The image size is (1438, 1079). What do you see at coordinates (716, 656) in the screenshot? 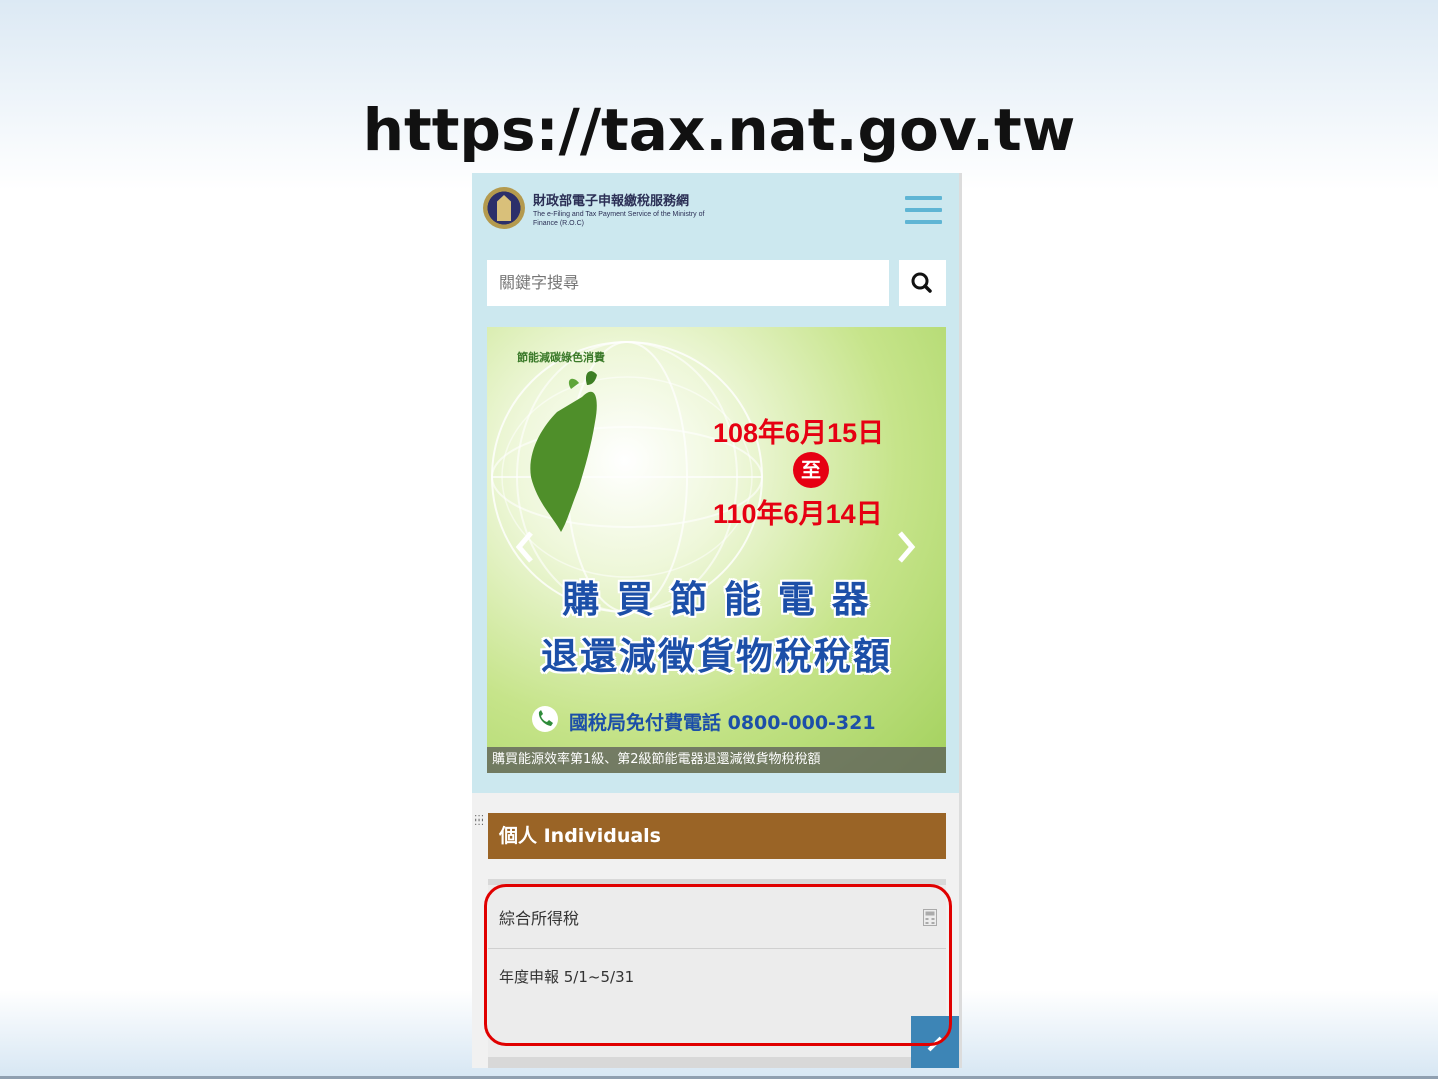
I see `banner-headline-2: 退還減徵貨物稅稅額` at bounding box center [716, 656].